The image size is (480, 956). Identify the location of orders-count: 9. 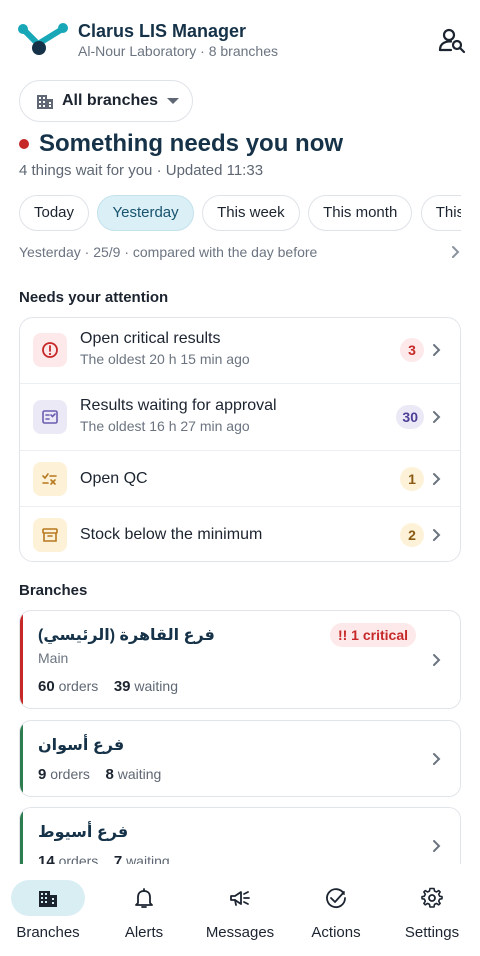
(42, 774).